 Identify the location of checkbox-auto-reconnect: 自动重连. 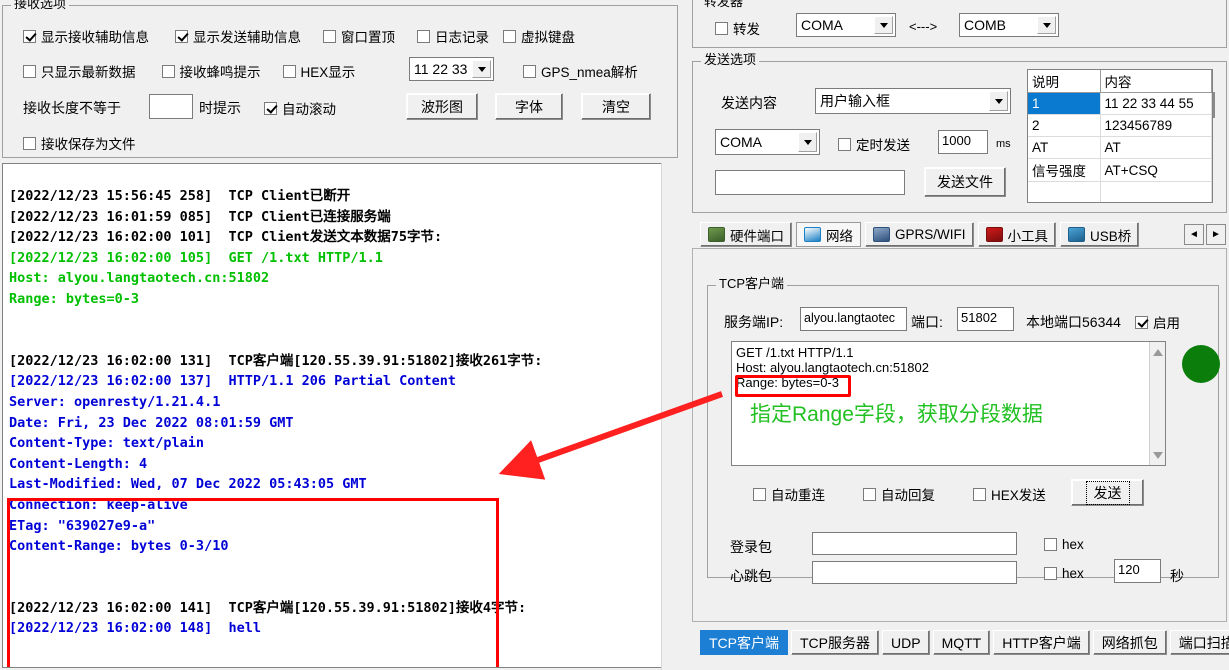
(789, 494).